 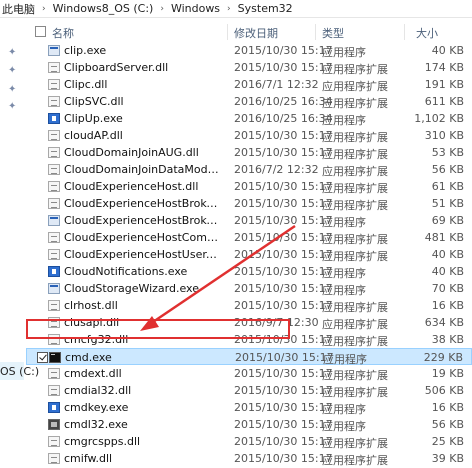 I want to click on file-size: 70 KB, so click(x=447, y=288).